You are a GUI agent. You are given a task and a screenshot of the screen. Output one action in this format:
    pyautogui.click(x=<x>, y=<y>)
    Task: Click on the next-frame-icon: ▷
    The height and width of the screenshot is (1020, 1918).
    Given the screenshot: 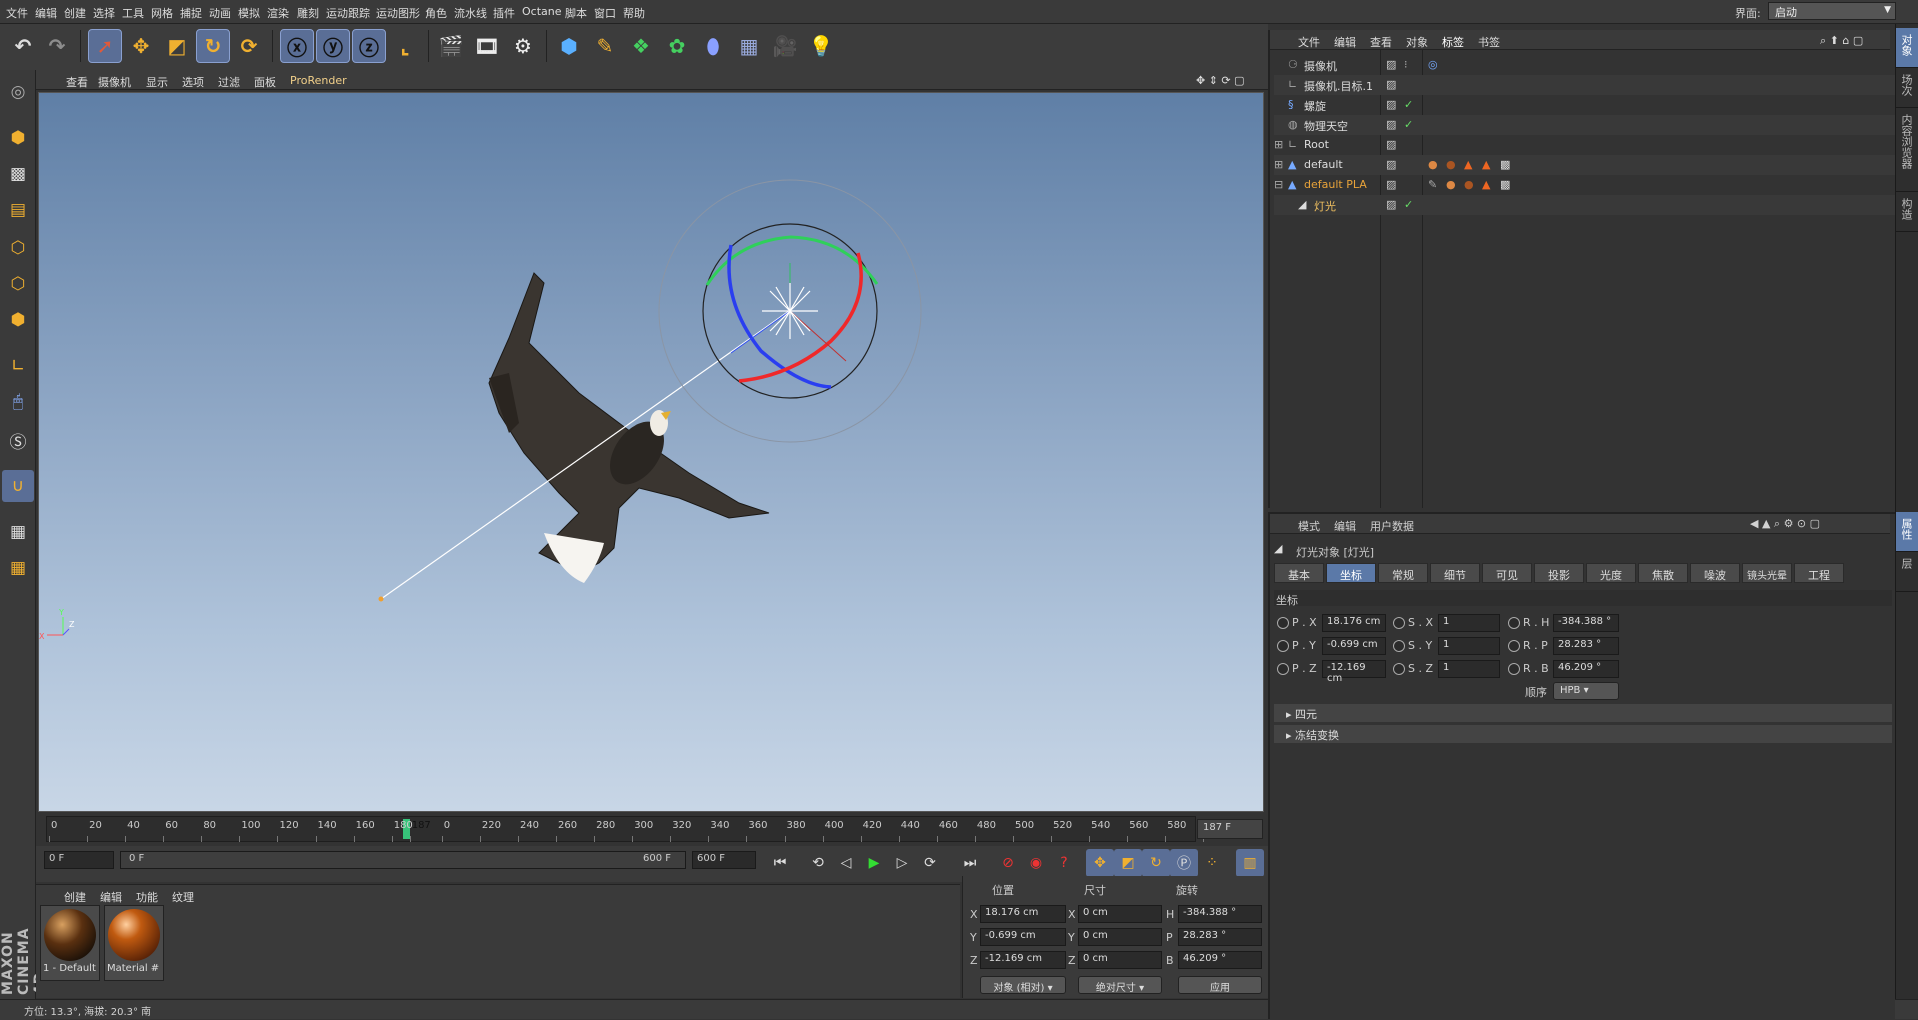 What is the action you would take?
    pyautogui.click(x=902, y=863)
    